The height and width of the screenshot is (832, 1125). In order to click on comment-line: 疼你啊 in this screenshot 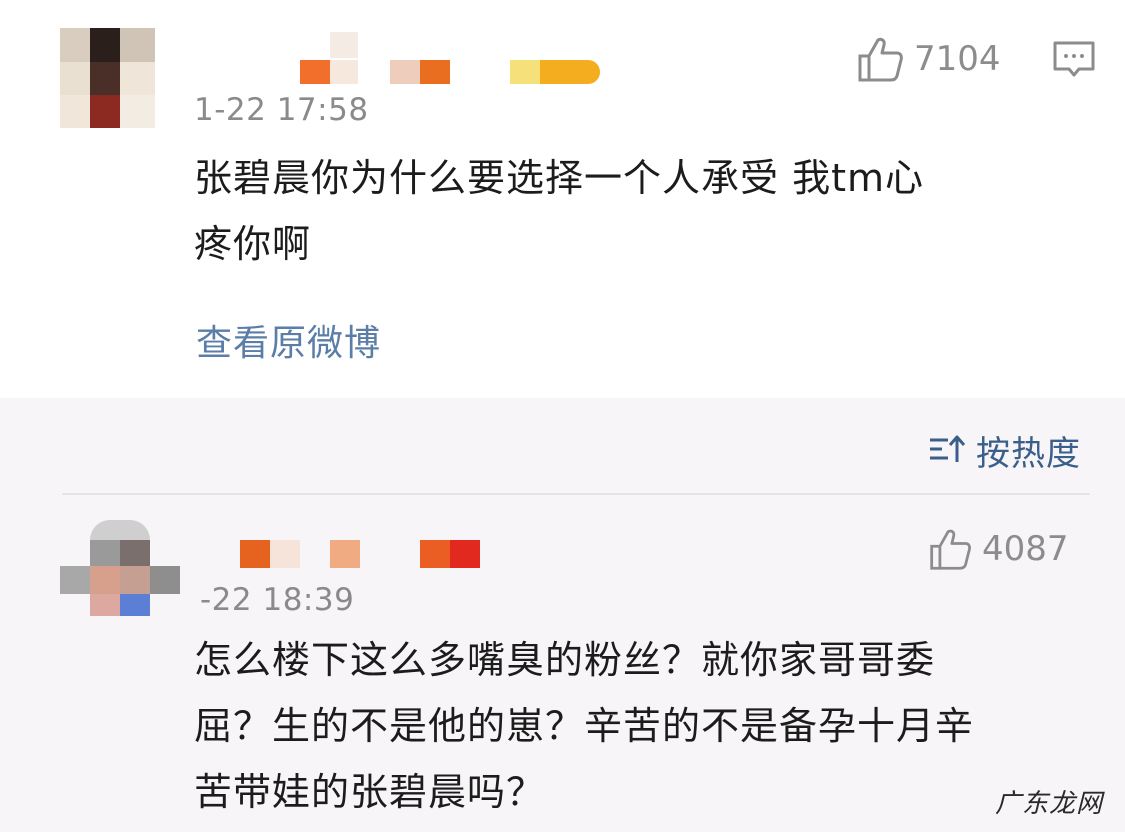, I will do `click(253, 244)`.